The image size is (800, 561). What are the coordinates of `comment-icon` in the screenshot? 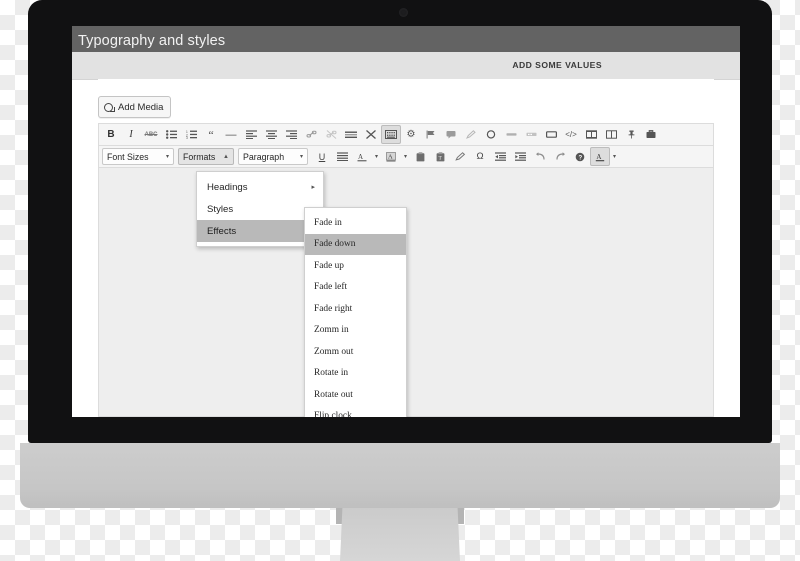 It's located at (451, 134).